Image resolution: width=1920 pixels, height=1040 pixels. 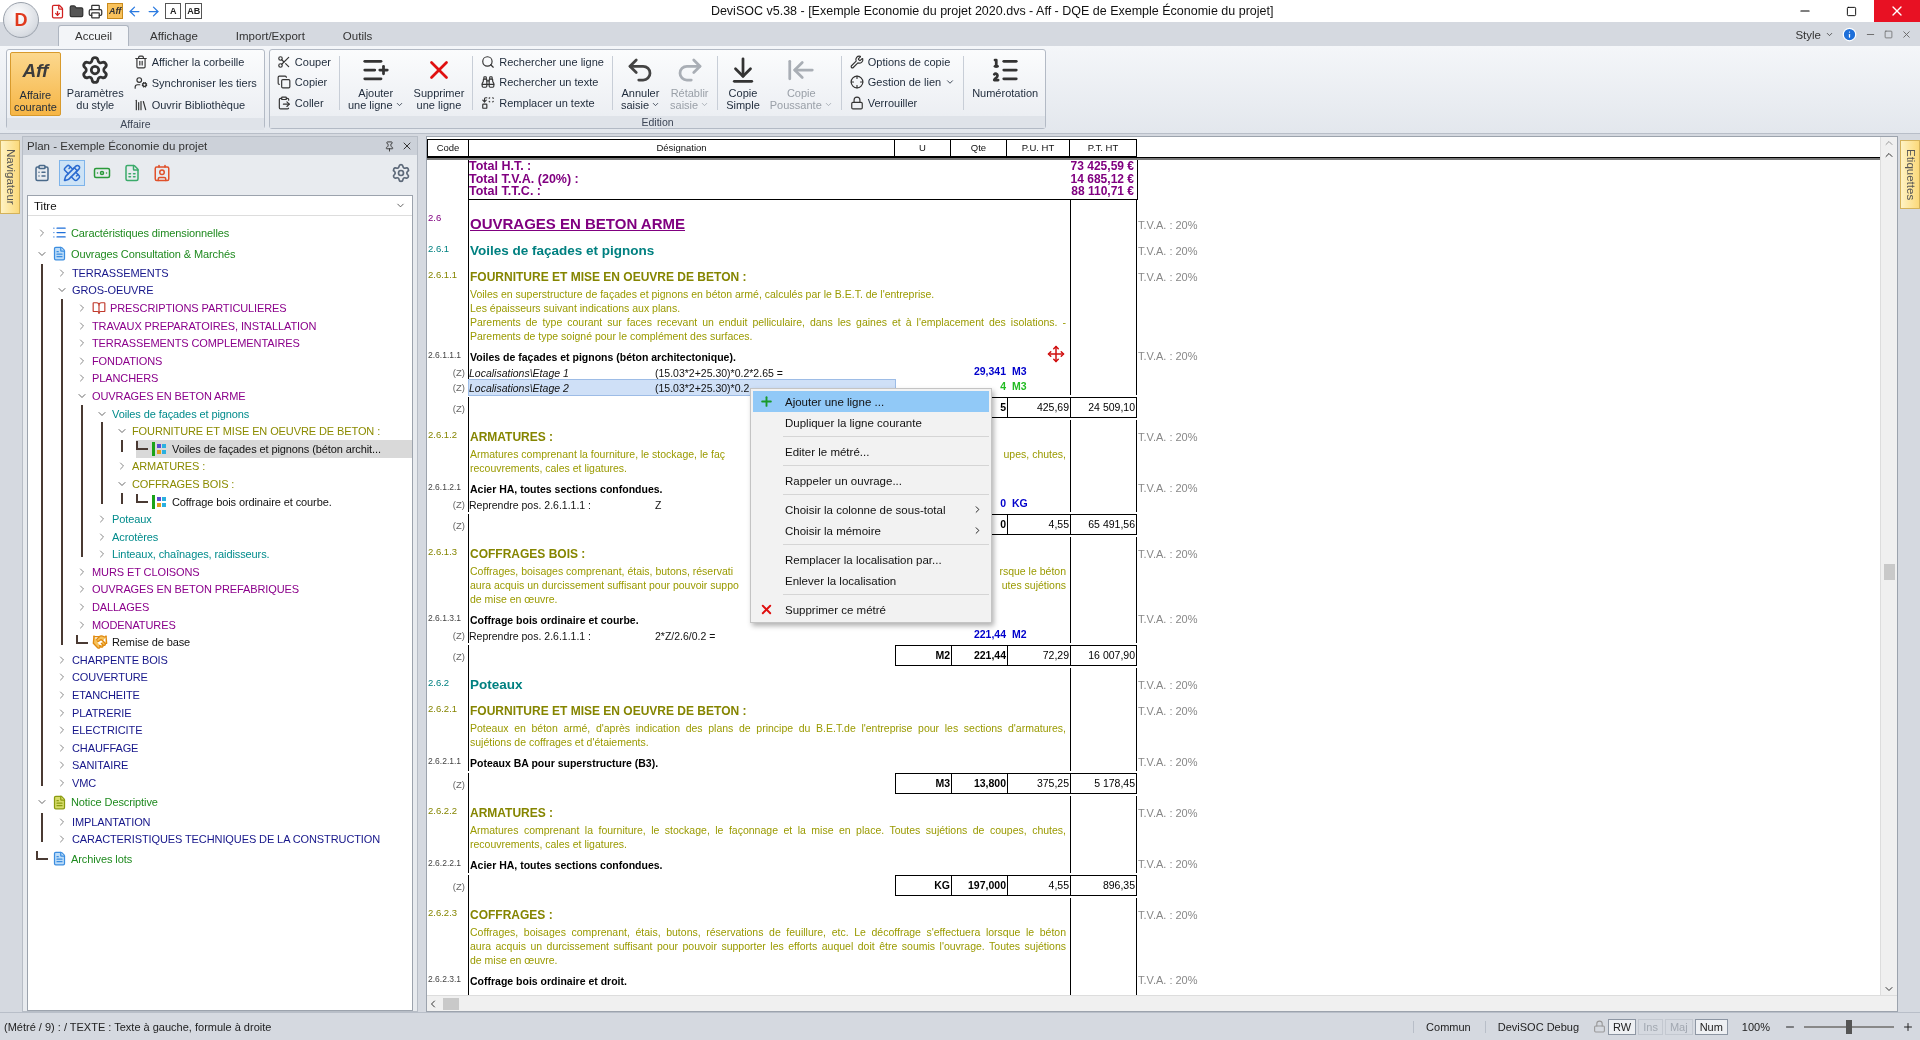 I want to click on ribbon-button: Options de copie, so click(x=902, y=61).